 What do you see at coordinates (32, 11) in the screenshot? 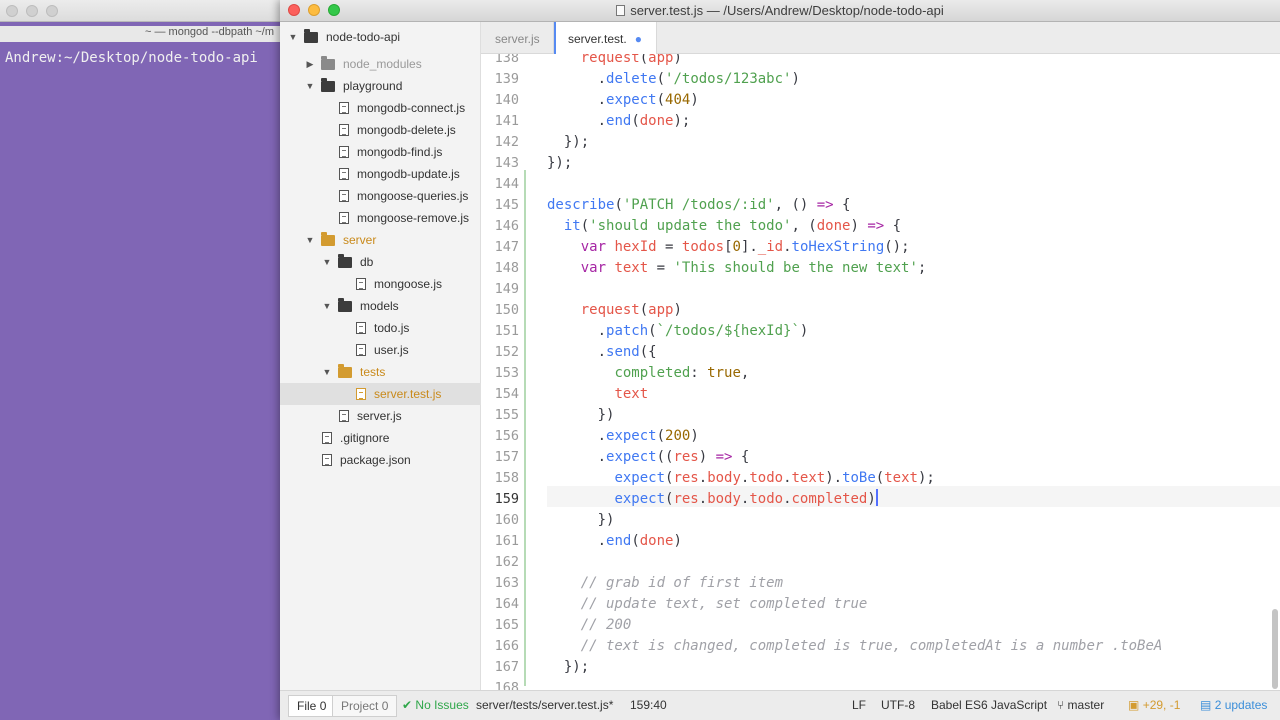
I see `terminal-window-controls` at bounding box center [32, 11].